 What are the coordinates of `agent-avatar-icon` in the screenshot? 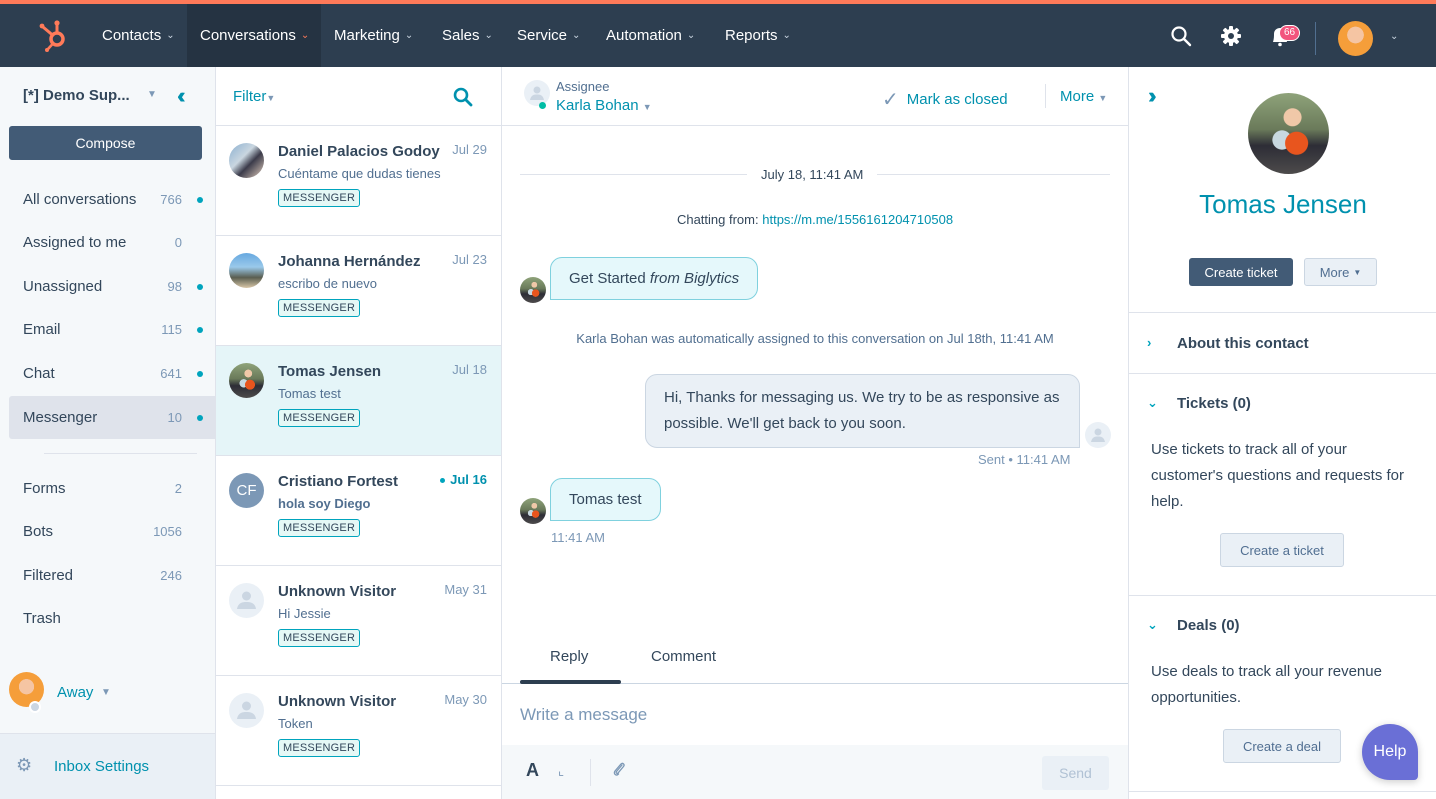 It's located at (1098, 435).